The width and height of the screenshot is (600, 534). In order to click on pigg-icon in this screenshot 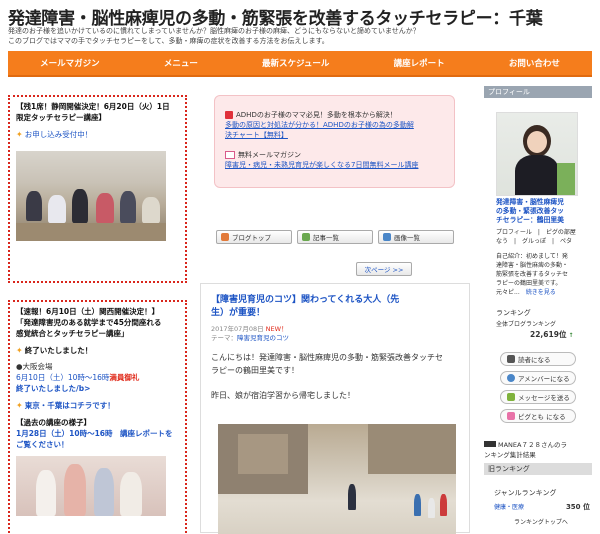, I will do `click(511, 416)`.